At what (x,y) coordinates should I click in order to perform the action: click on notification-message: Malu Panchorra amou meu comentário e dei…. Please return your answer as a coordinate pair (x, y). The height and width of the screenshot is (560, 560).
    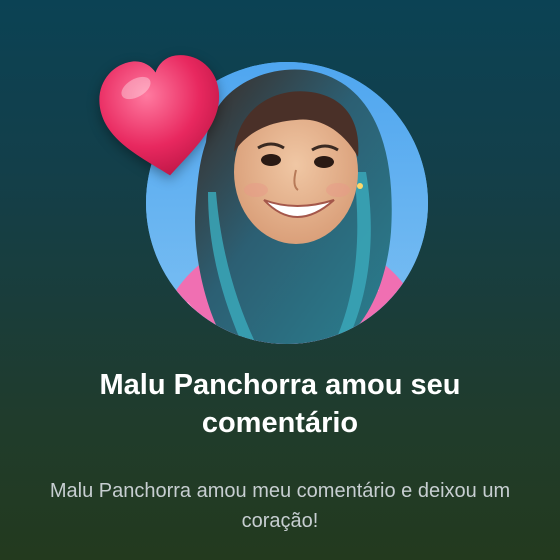
    Looking at the image, I should click on (280, 506).